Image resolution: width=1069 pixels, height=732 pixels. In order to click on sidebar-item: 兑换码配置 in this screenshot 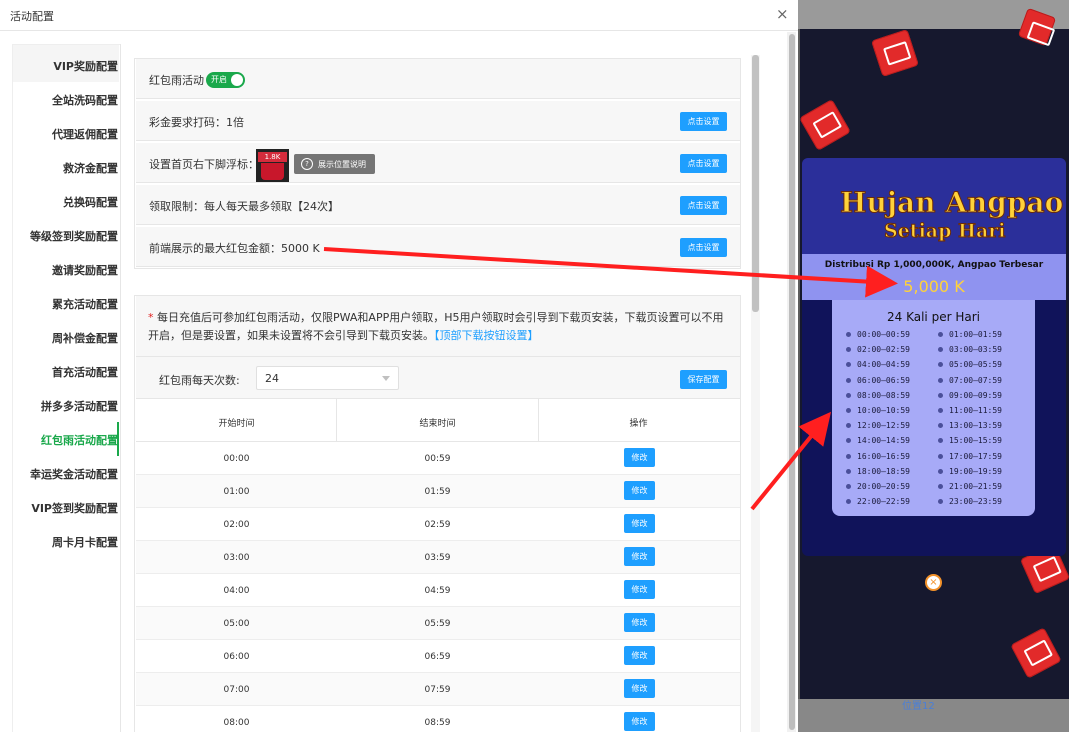, I will do `click(65, 202)`.